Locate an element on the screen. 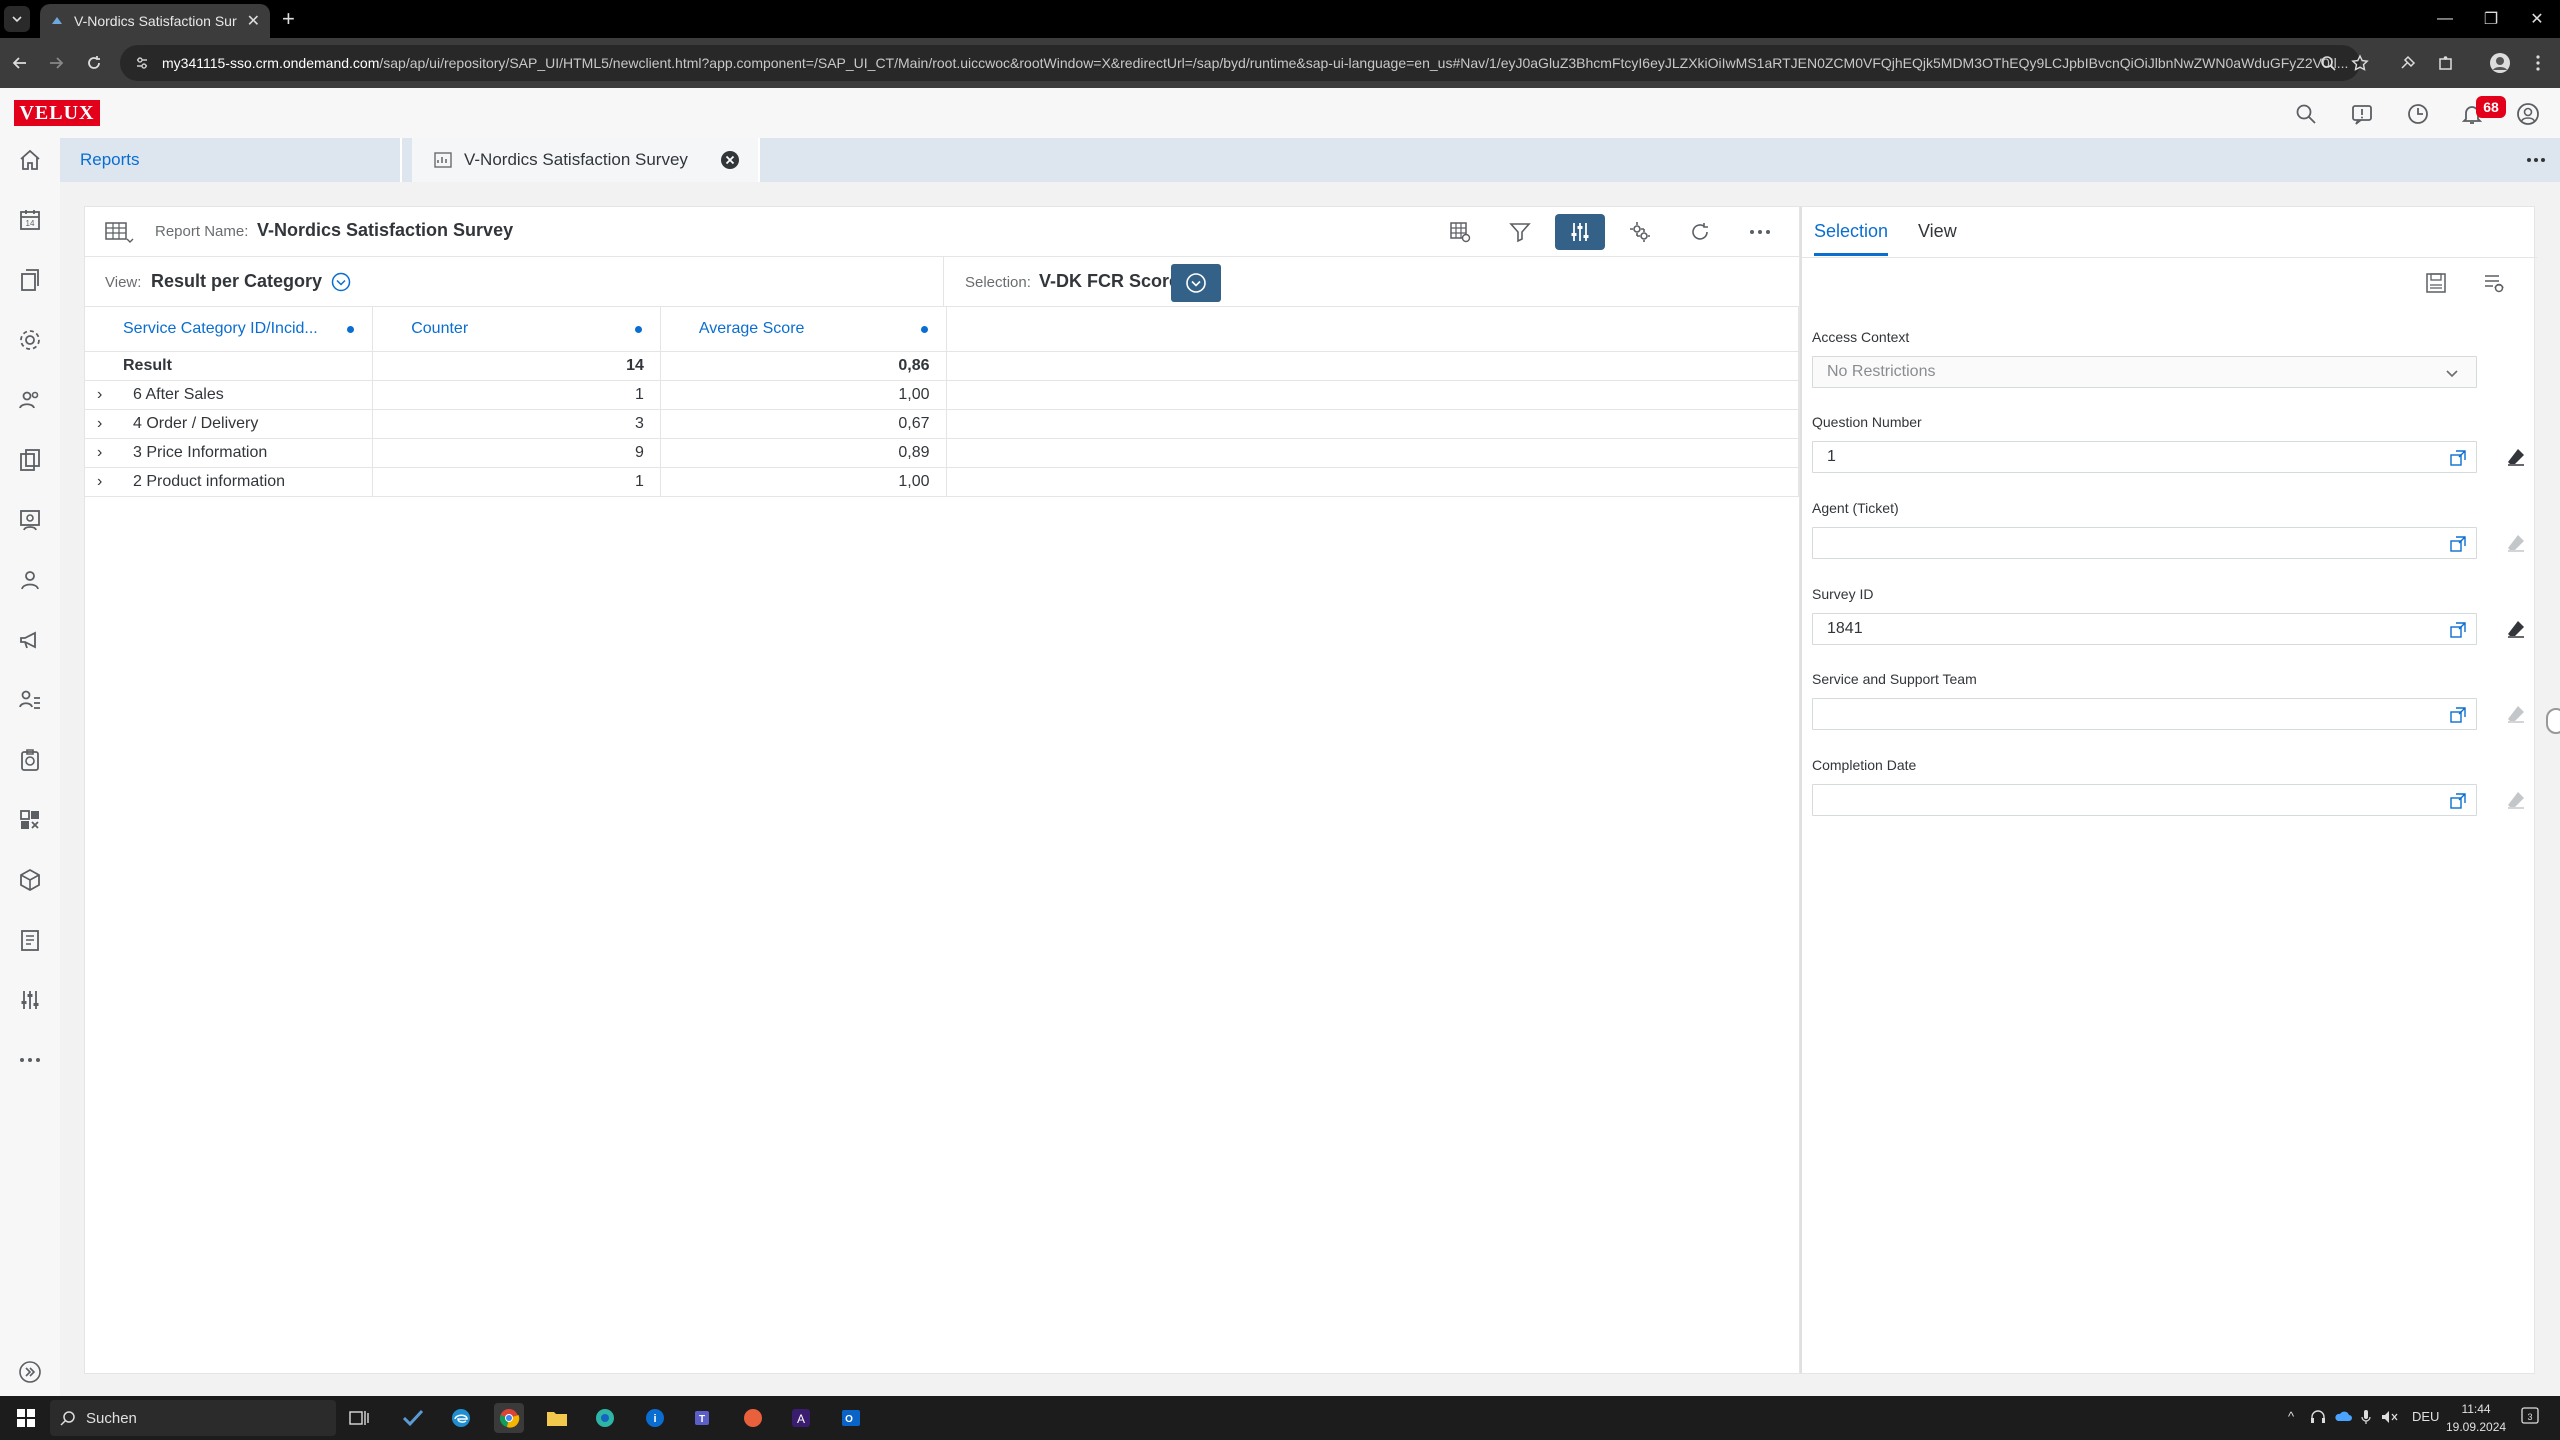  svg-text: T is located at coordinates (702, 1419).